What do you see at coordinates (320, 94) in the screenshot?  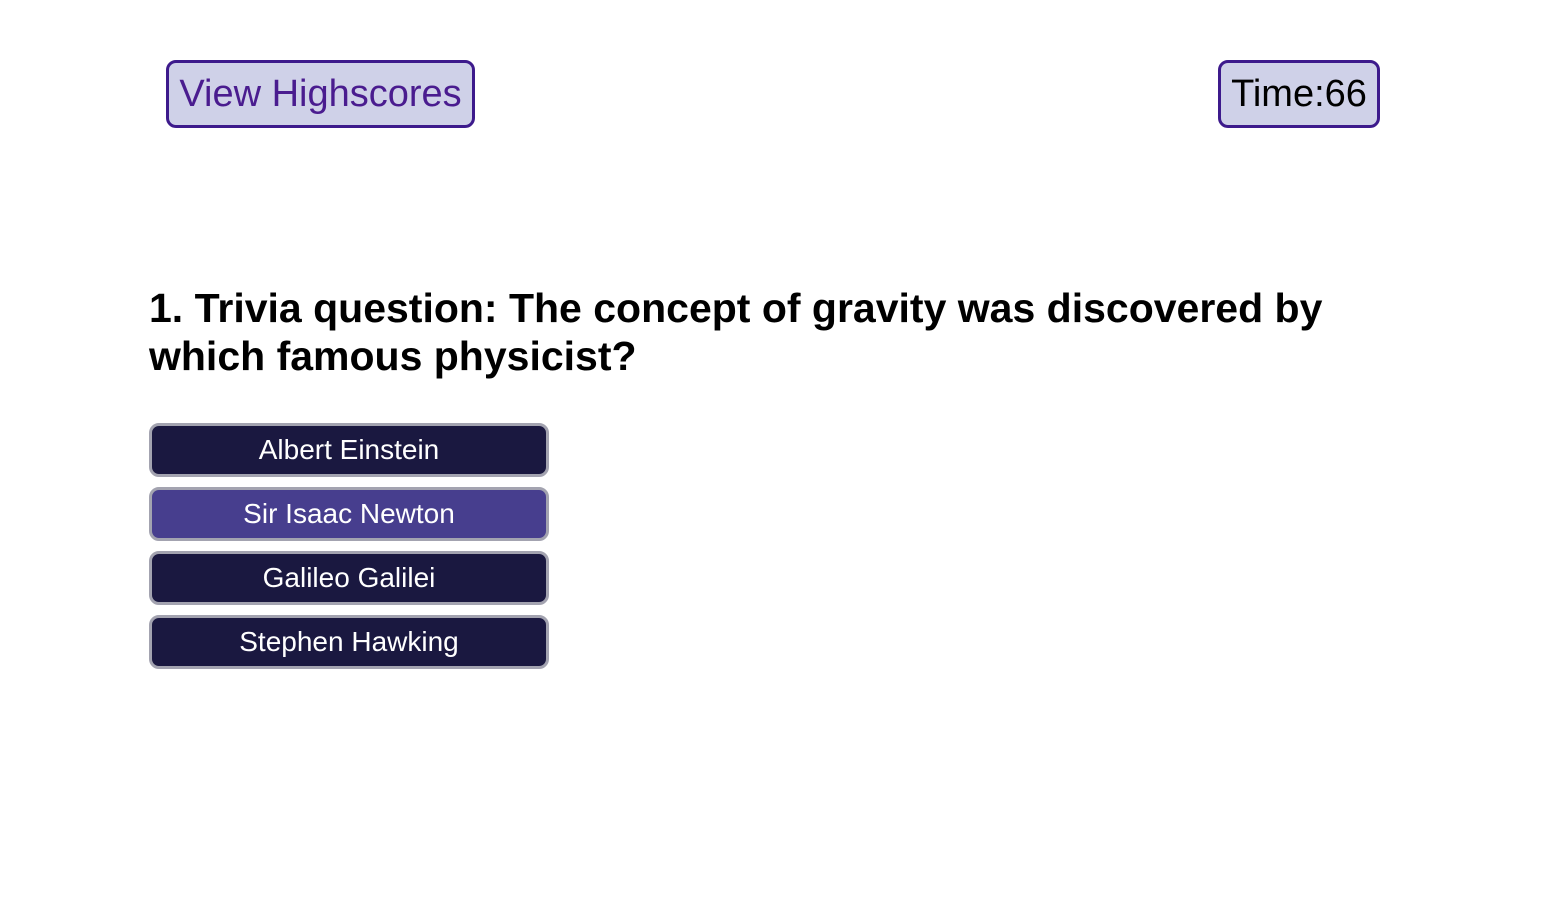 I see `view-highscores-button: View Highscores` at bounding box center [320, 94].